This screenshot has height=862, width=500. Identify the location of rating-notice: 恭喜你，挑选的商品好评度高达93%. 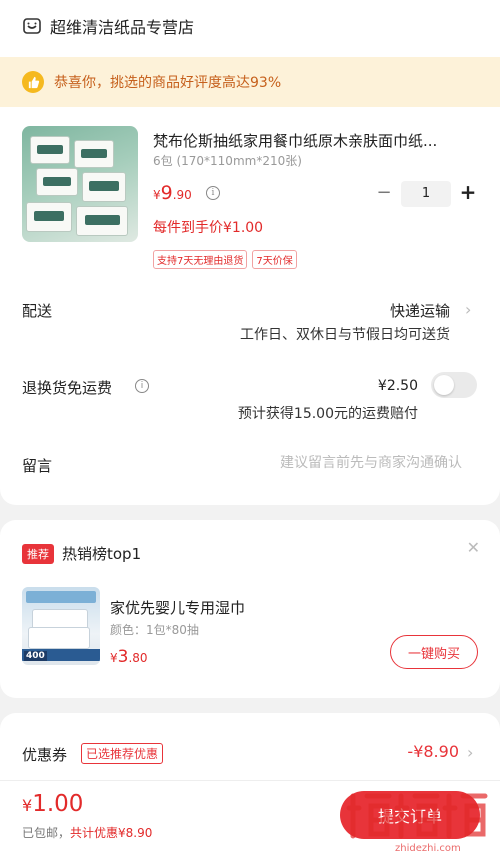
(250, 82).